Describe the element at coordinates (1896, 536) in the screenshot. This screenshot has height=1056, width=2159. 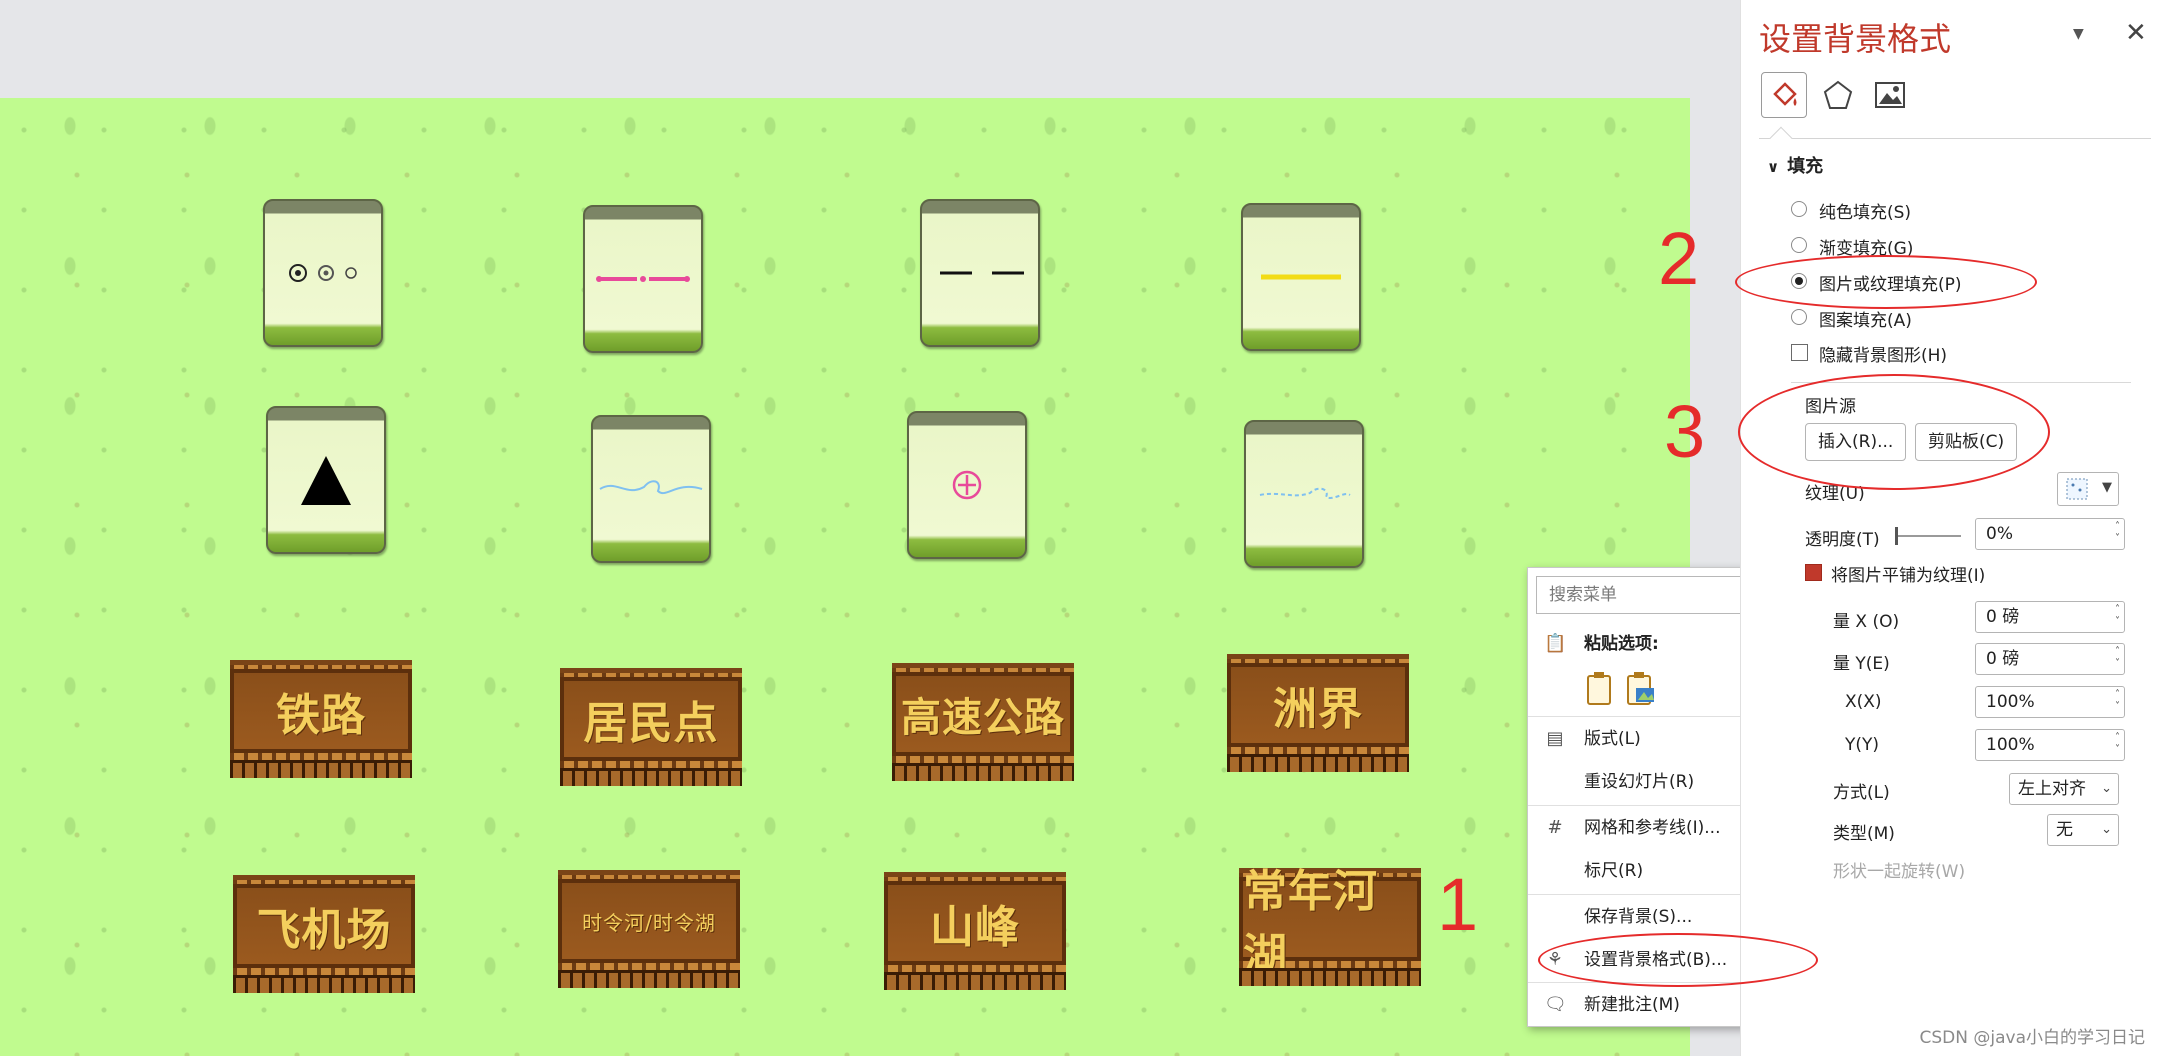
I see `slider-thumb` at that location.